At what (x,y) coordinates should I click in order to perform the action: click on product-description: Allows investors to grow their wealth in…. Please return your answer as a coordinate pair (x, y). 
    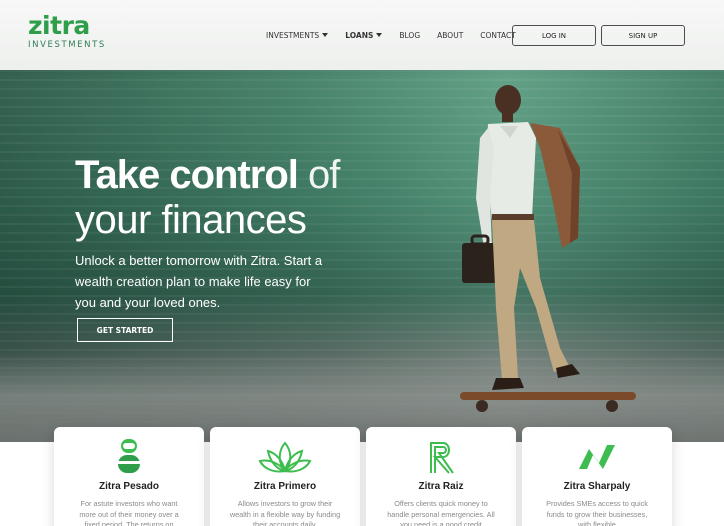
    Looking at the image, I should click on (285, 512).